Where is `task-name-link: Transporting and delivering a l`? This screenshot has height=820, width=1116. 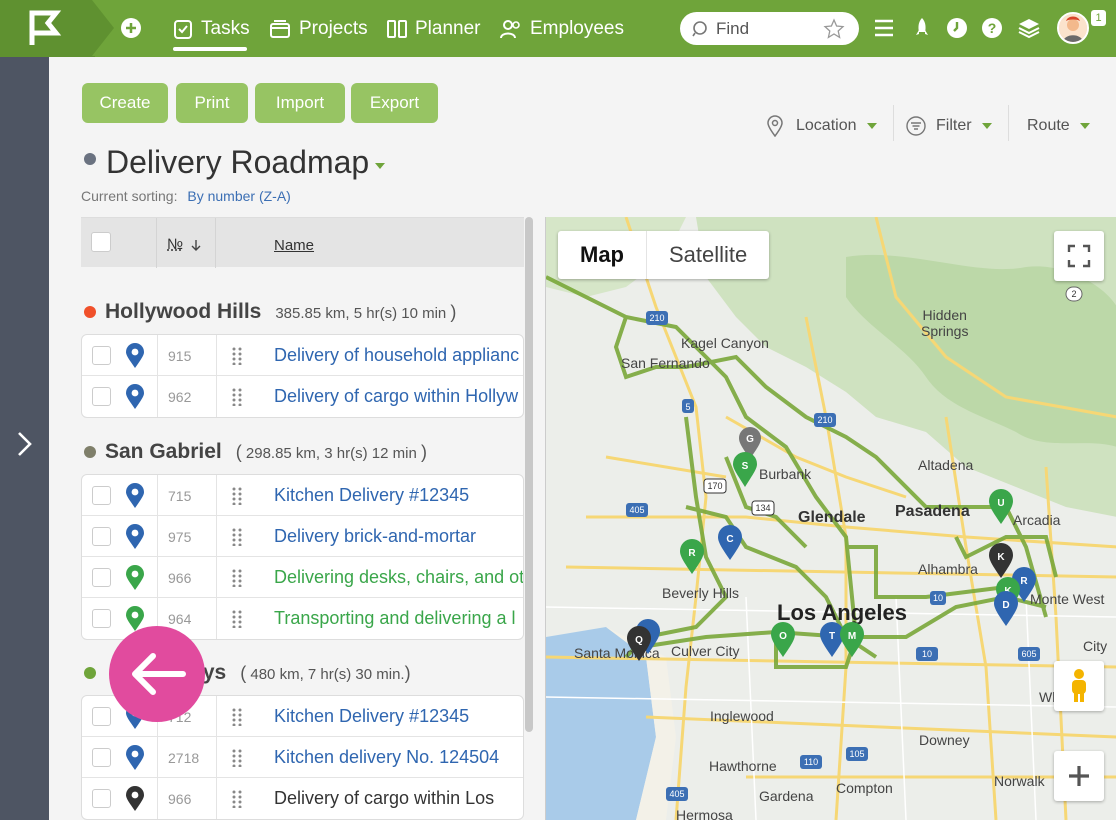 task-name-link: Transporting and delivering a l is located at coordinates (394, 618).